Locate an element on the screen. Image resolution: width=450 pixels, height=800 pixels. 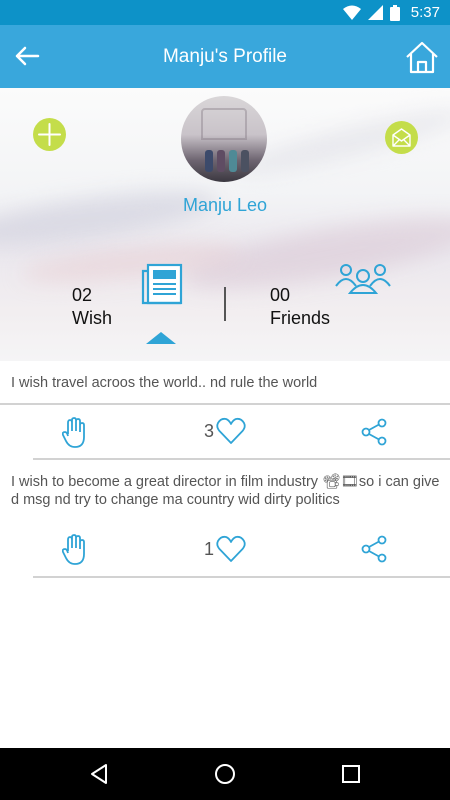
friends-label: Friends is located at coordinates (300, 318).